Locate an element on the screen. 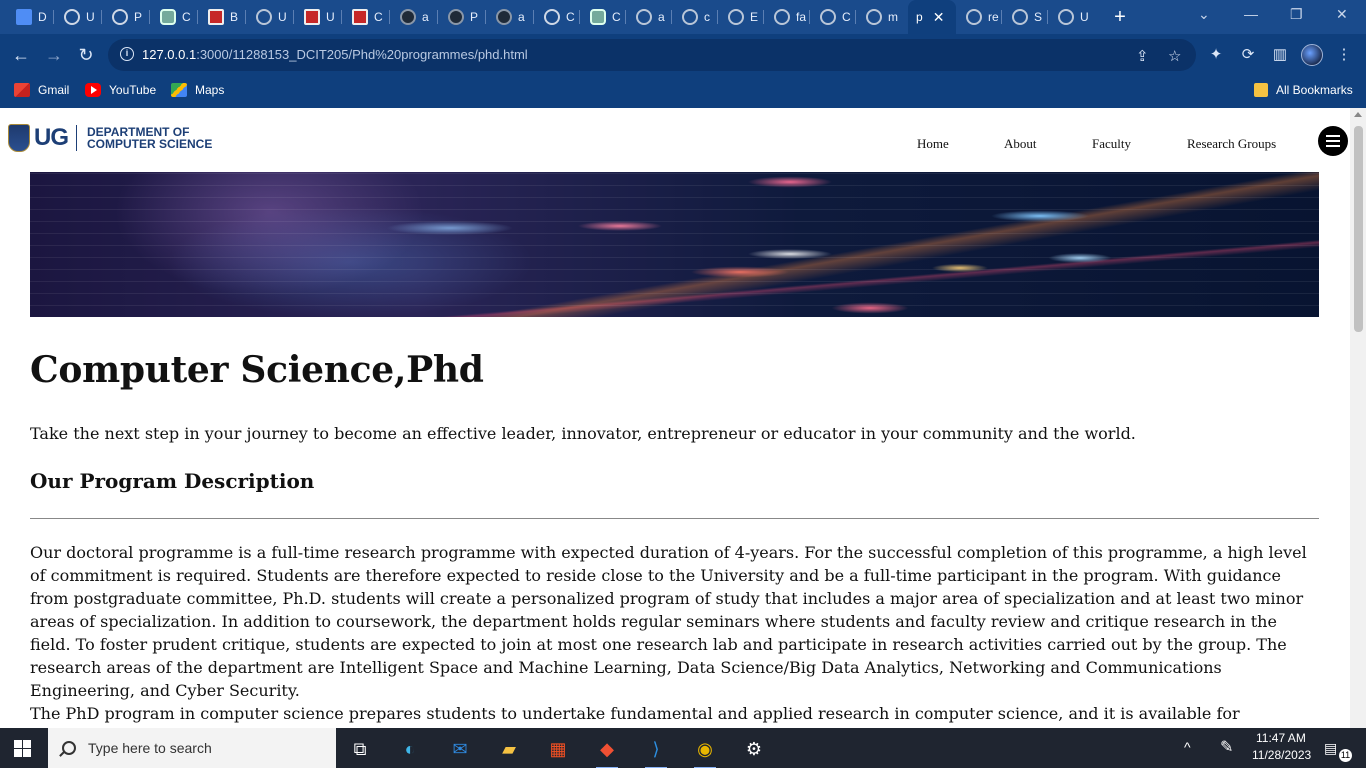 This screenshot has width=1366, height=768. hamburger-menu-button is located at coordinates (1333, 141).